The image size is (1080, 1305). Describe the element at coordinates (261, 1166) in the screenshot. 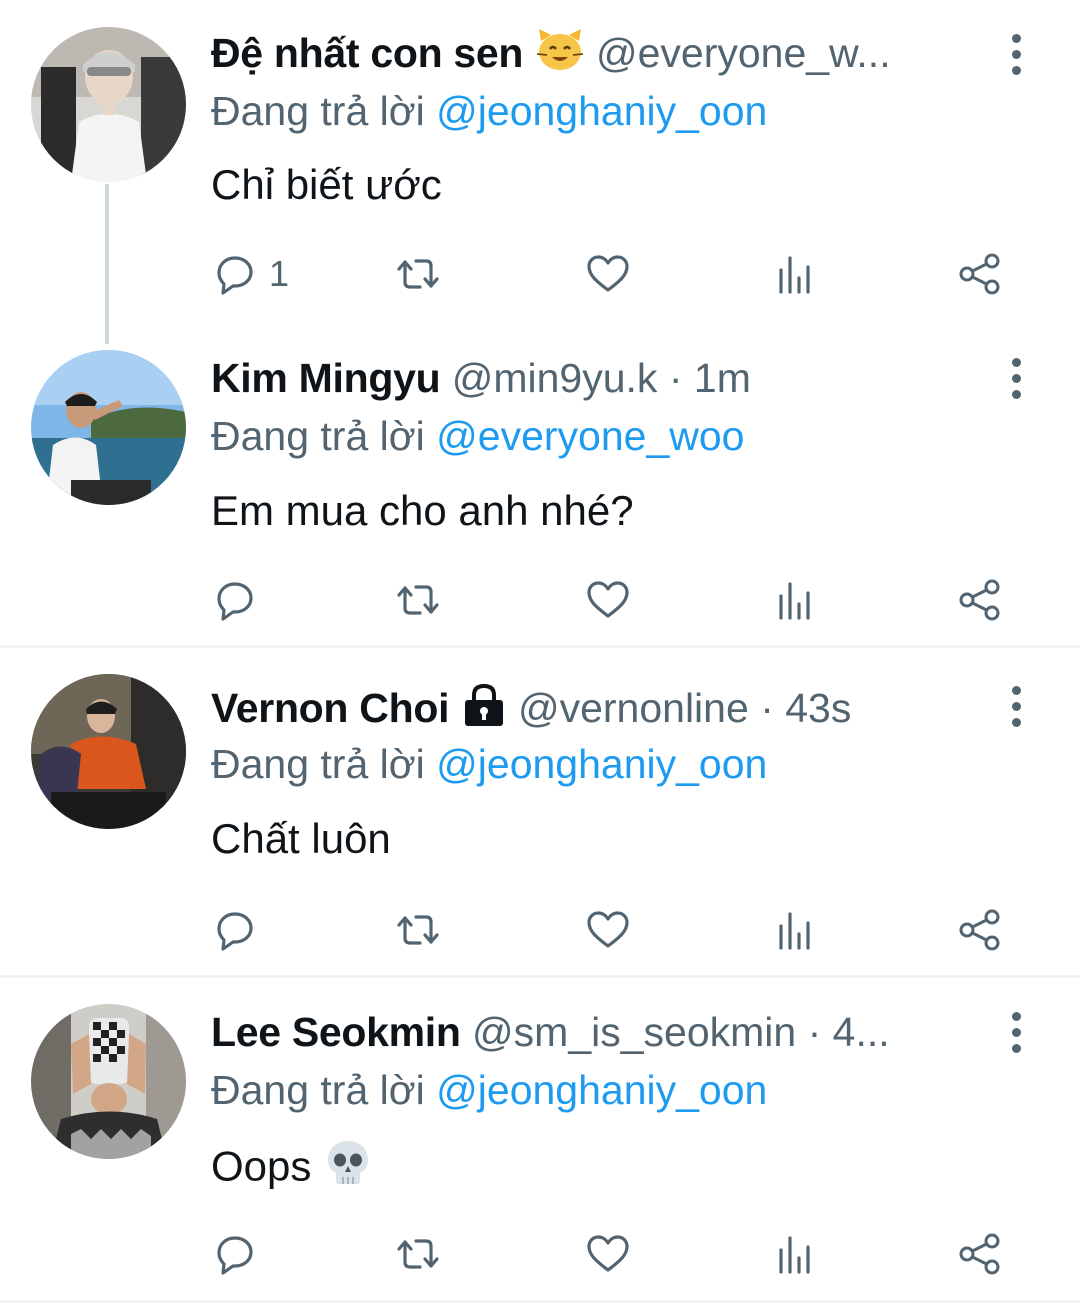

I see `tweet-text-content: Oops` at that location.